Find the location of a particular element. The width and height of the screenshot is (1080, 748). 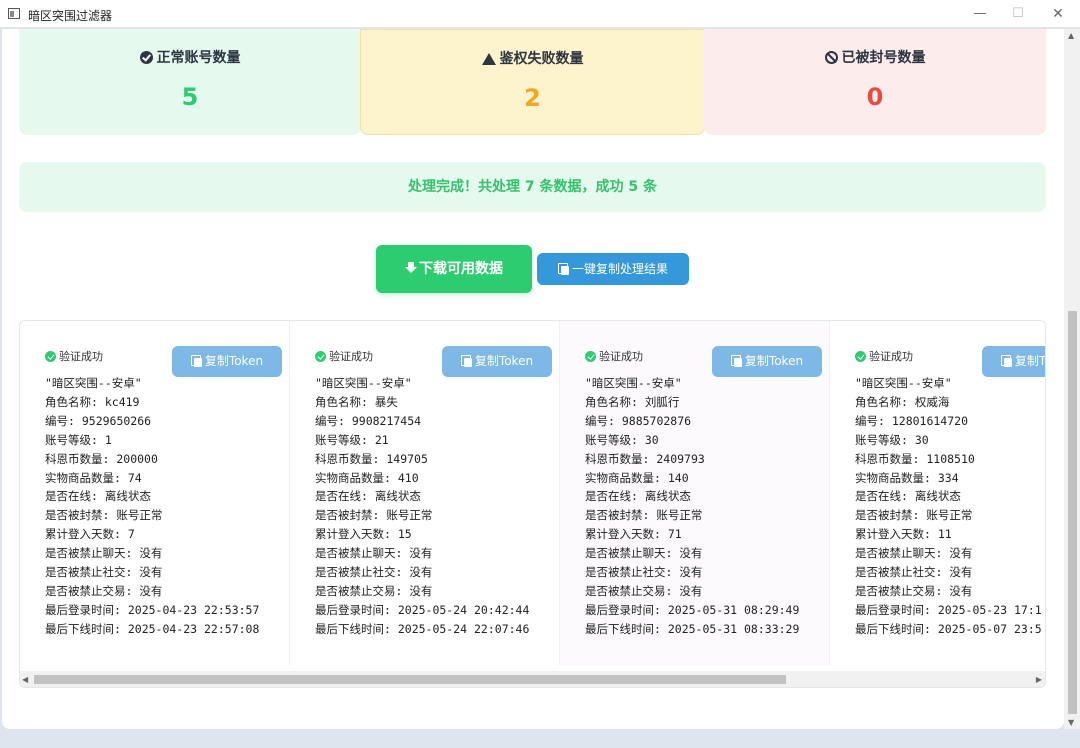

result-line: 最后登录时间: 2025-05-24 20:42:44 is located at coordinates (422, 609).